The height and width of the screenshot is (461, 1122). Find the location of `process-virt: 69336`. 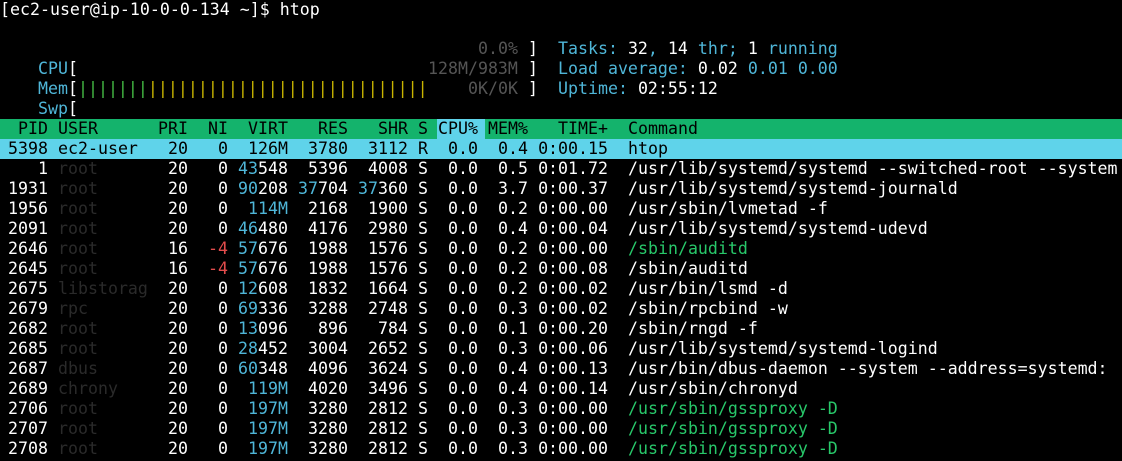

process-virt: 69336 is located at coordinates (263, 308).